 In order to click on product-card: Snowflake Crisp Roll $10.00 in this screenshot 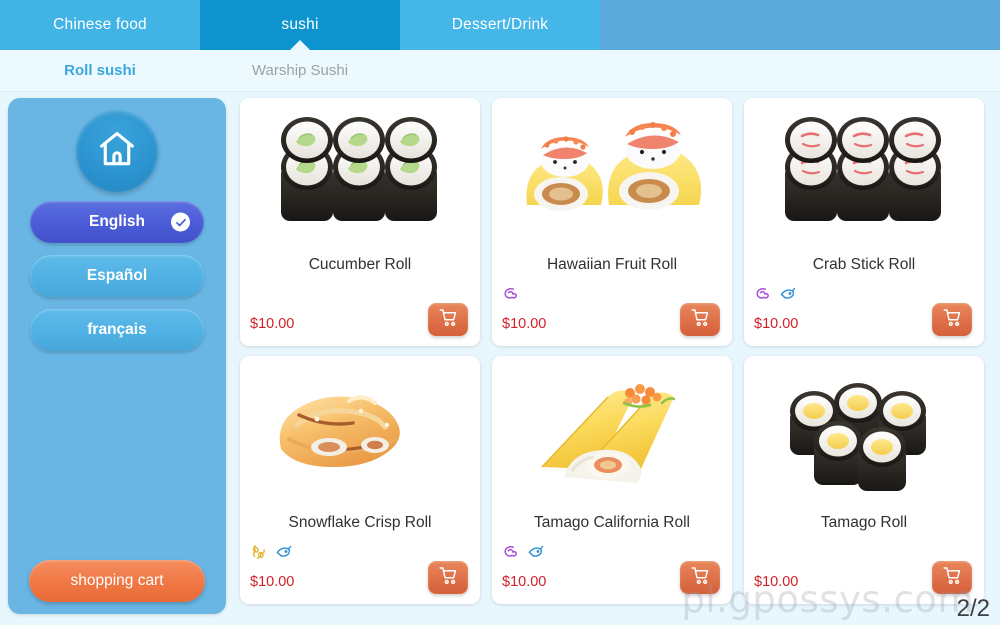, I will do `click(360, 480)`.